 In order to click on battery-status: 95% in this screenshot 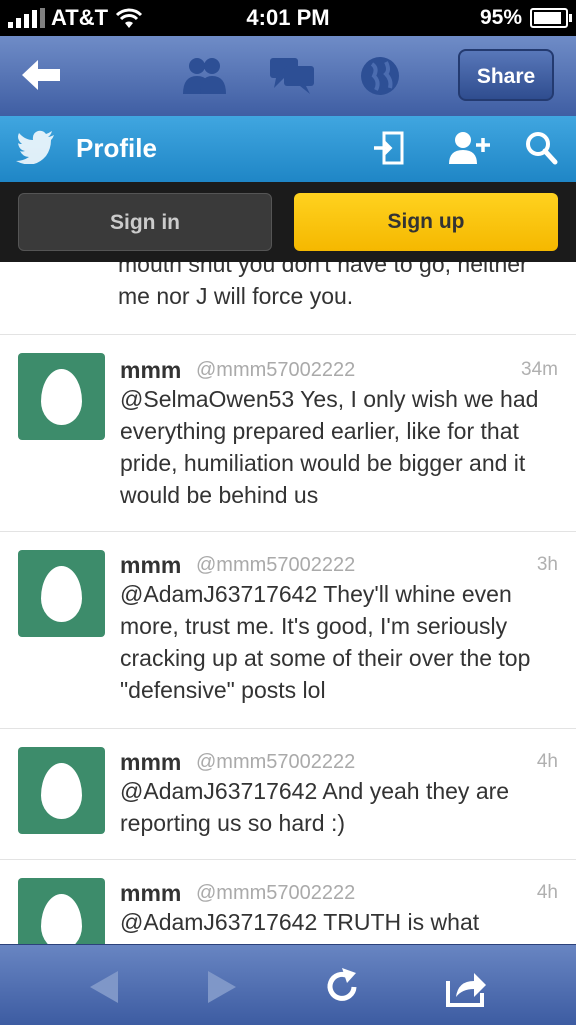, I will do `click(525, 18)`.